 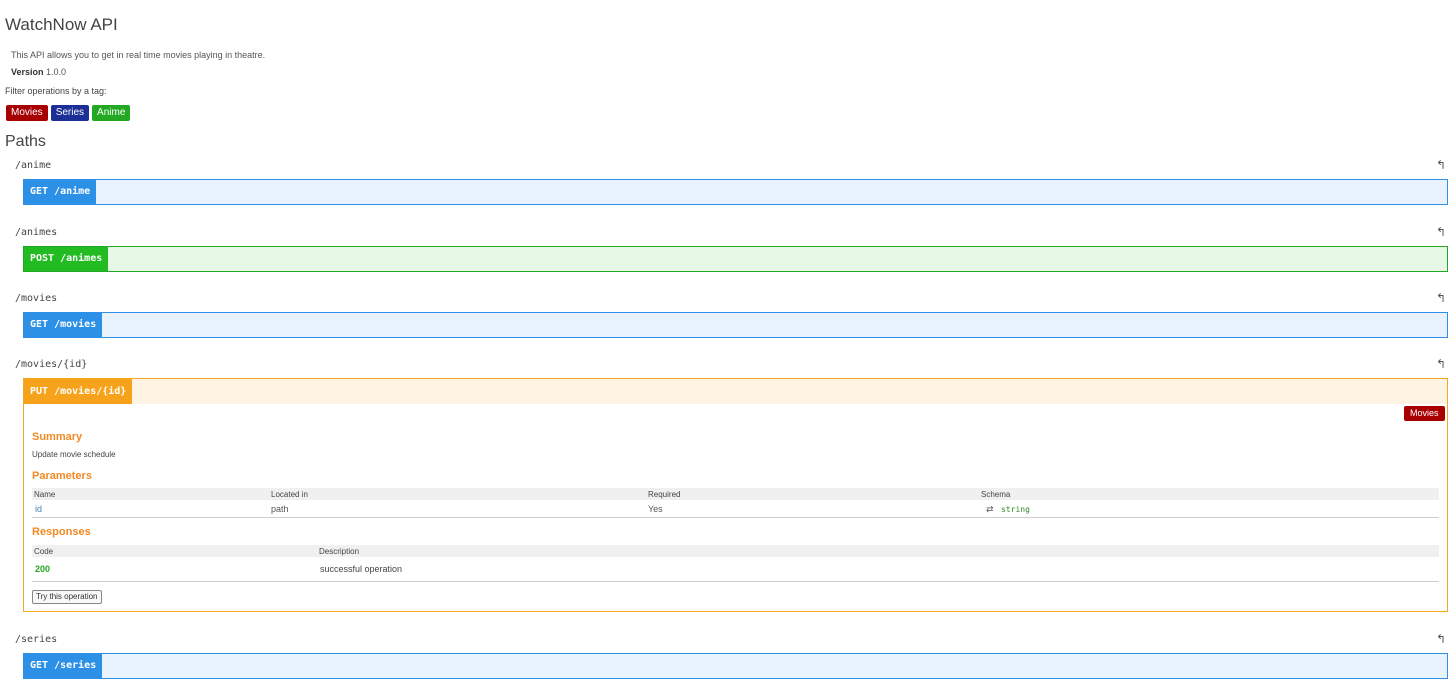 What do you see at coordinates (996, 494) in the screenshot?
I see `col-schema: Schema` at bounding box center [996, 494].